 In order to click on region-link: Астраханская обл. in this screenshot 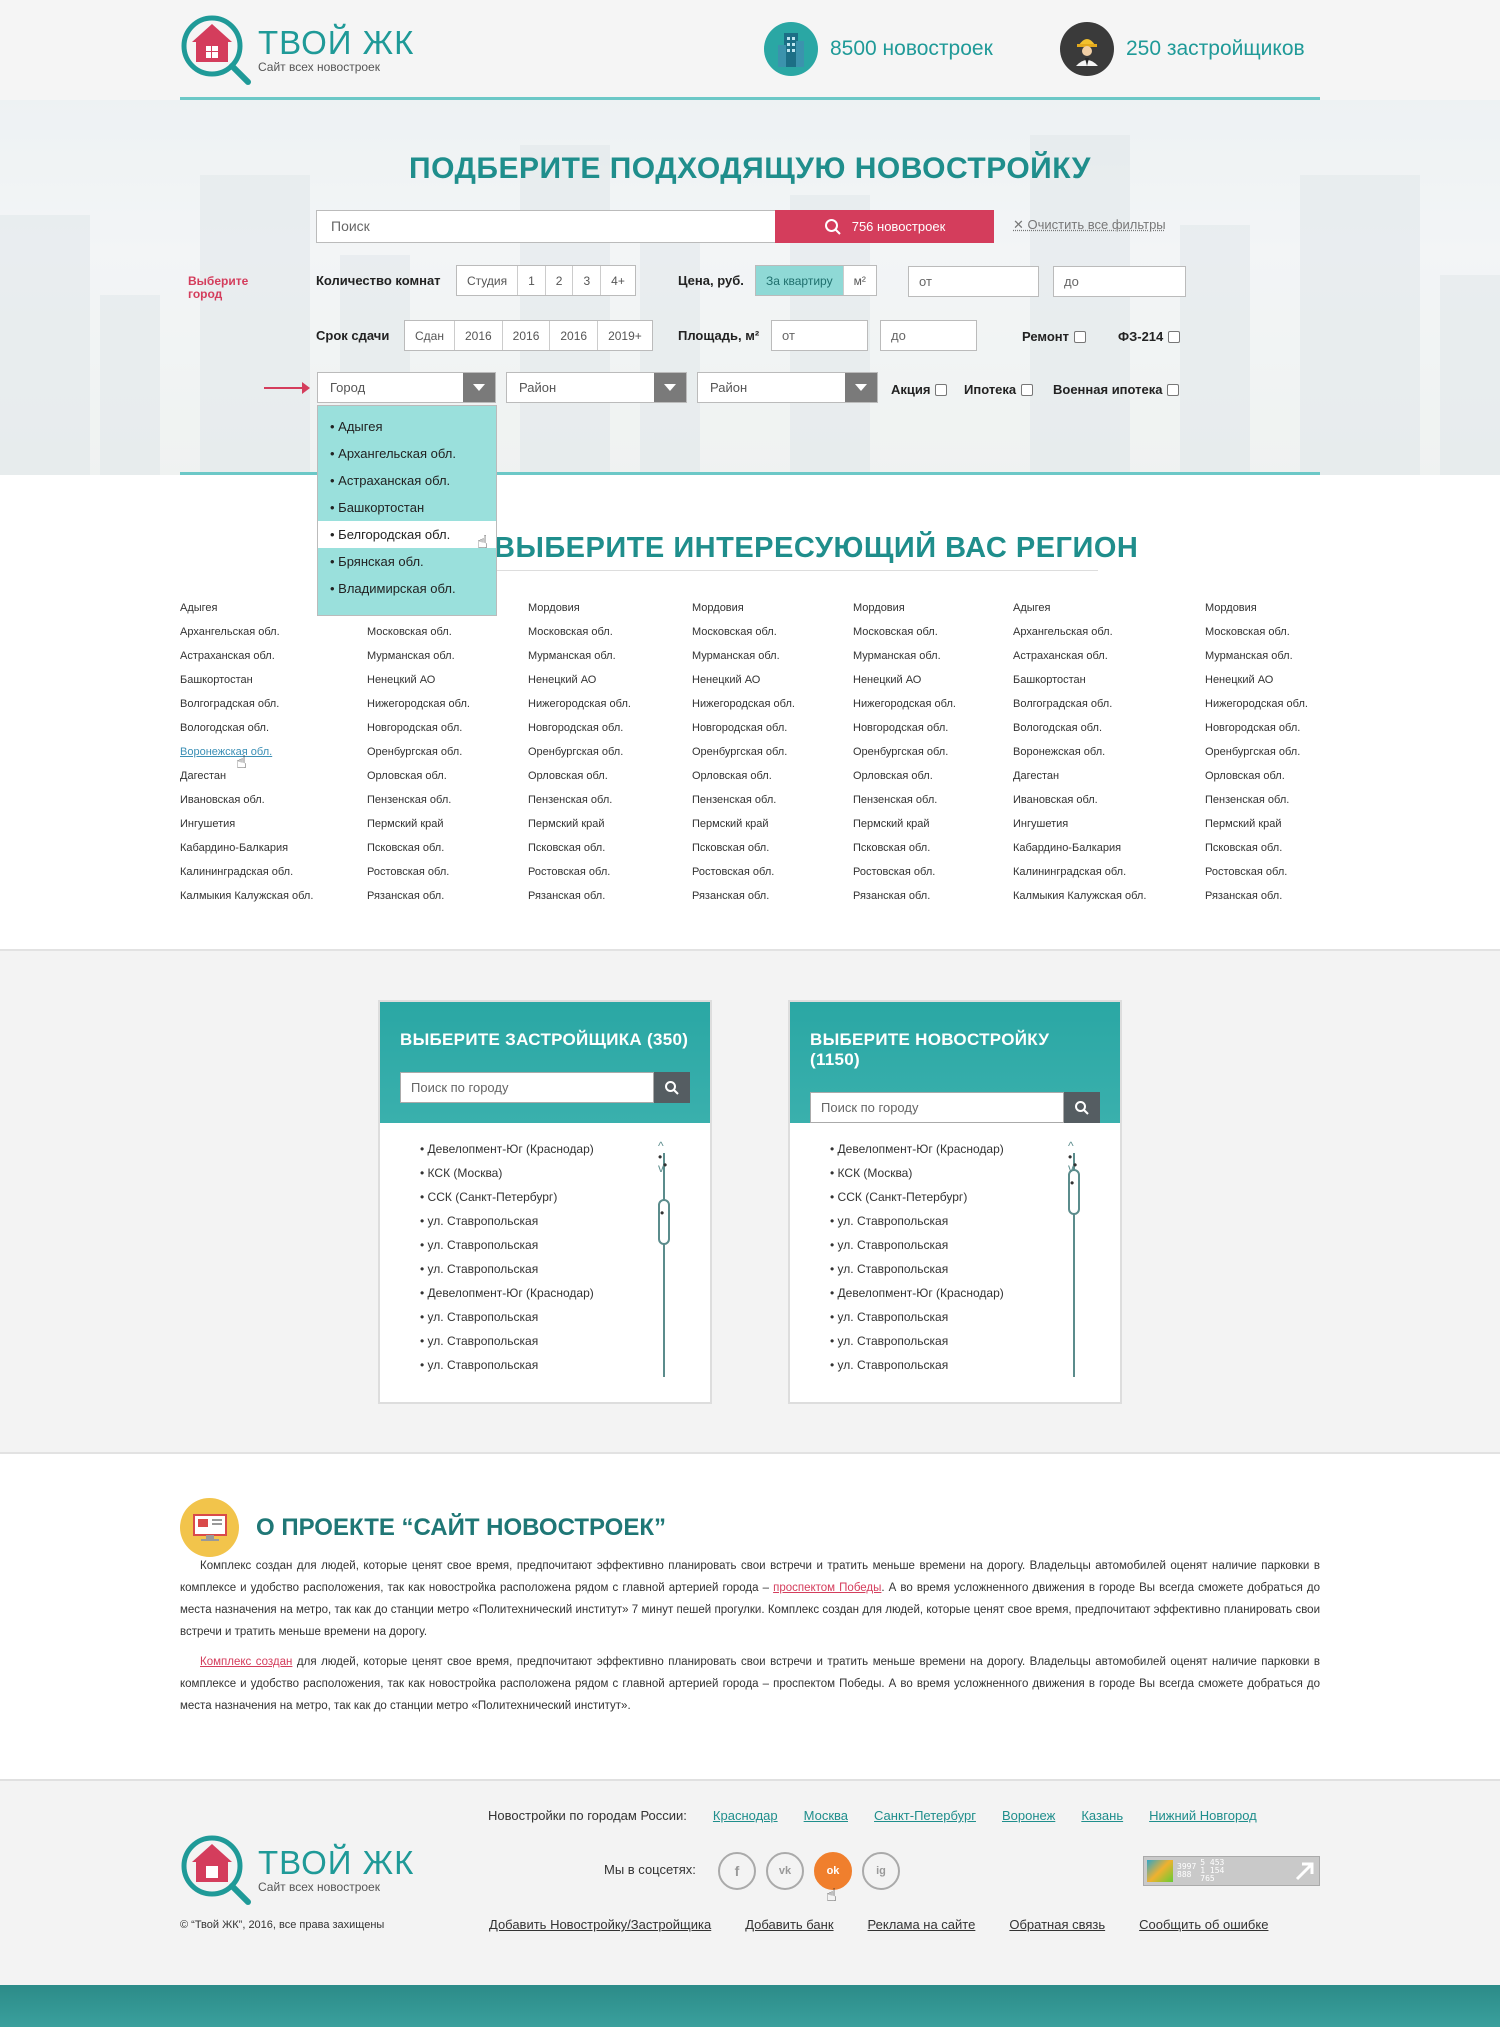, I will do `click(246, 658)`.